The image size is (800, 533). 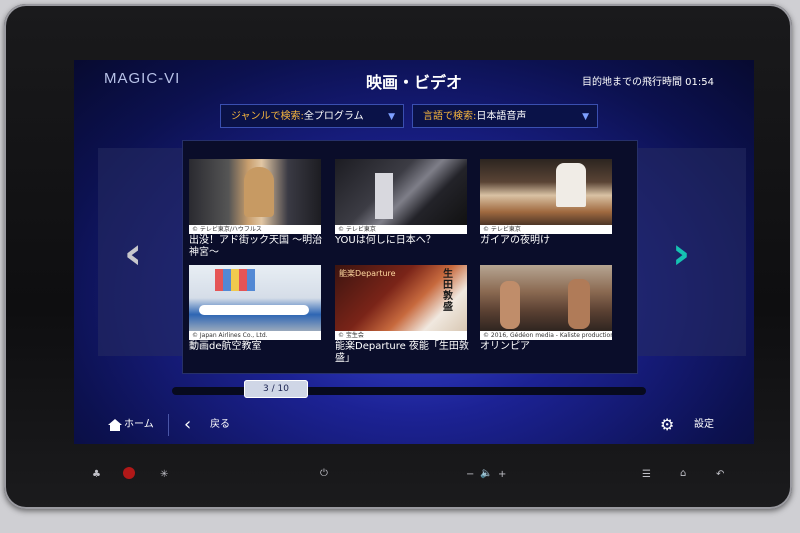 What do you see at coordinates (225, 346) in the screenshot?
I see `program-title: 動画de航空教室` at bounding box center [225, 346].